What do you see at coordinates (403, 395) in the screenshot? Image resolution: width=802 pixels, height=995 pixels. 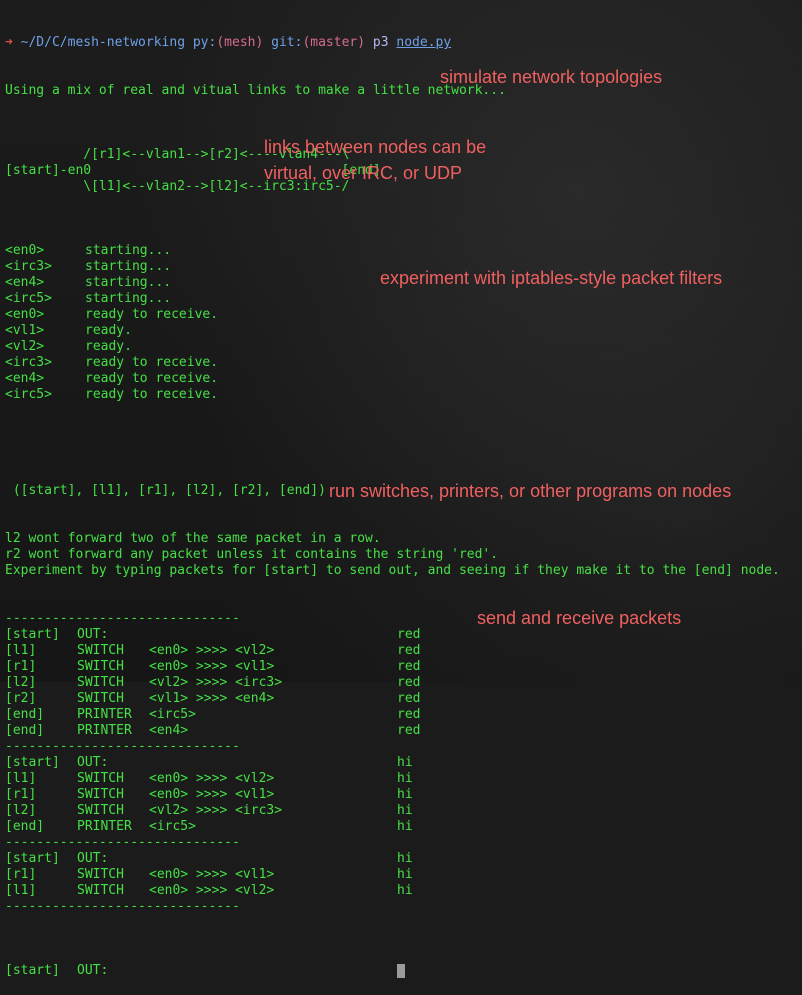 I see `startup-row: <irc5> ready to receive.` at bounding box center [403, 395].